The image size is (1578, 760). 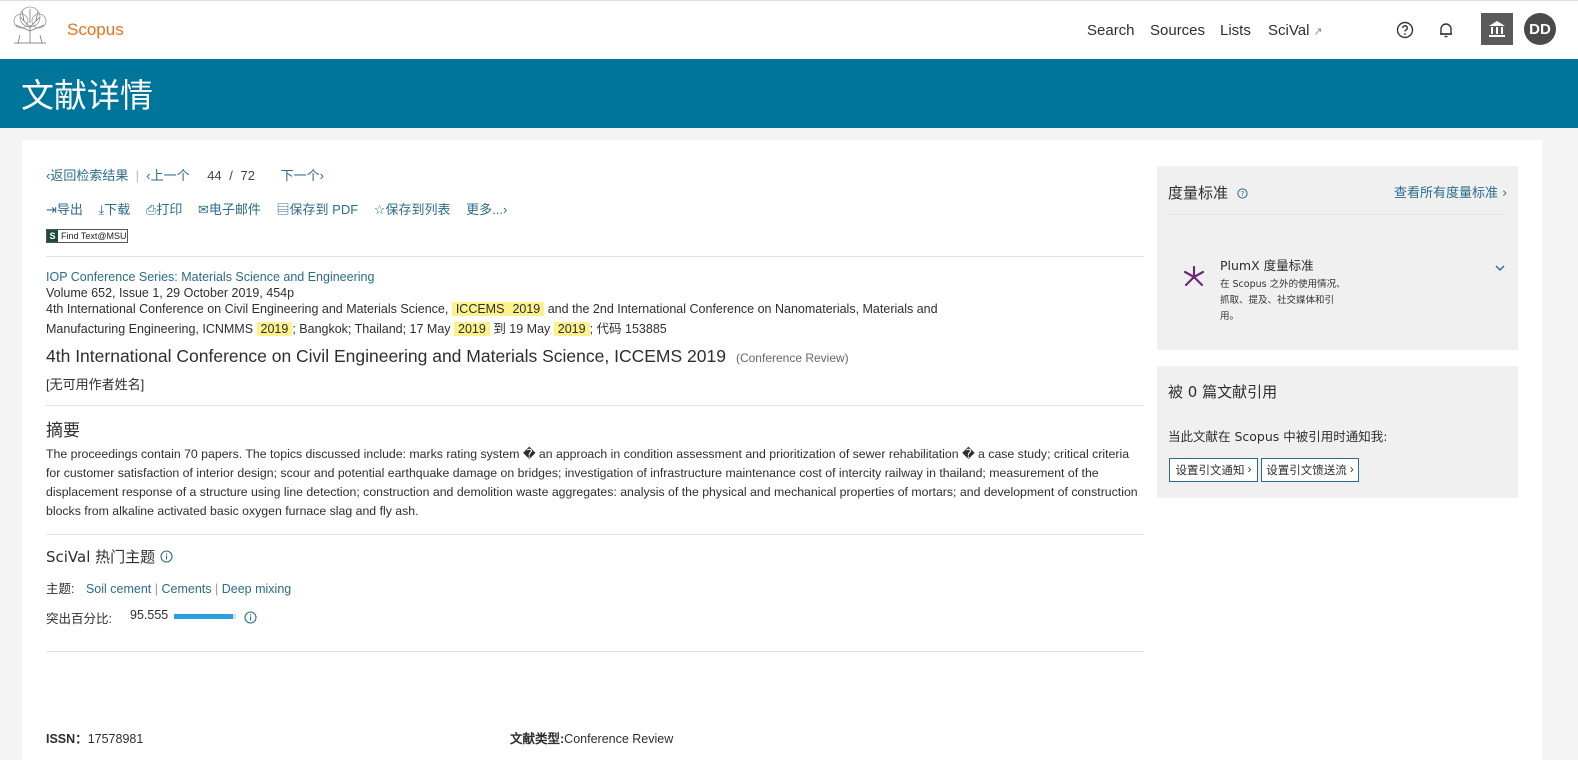 What do you see at coordinates (214, 175) in the screenshot?
I see `current-position: 44` at bounding box center [214, 175].